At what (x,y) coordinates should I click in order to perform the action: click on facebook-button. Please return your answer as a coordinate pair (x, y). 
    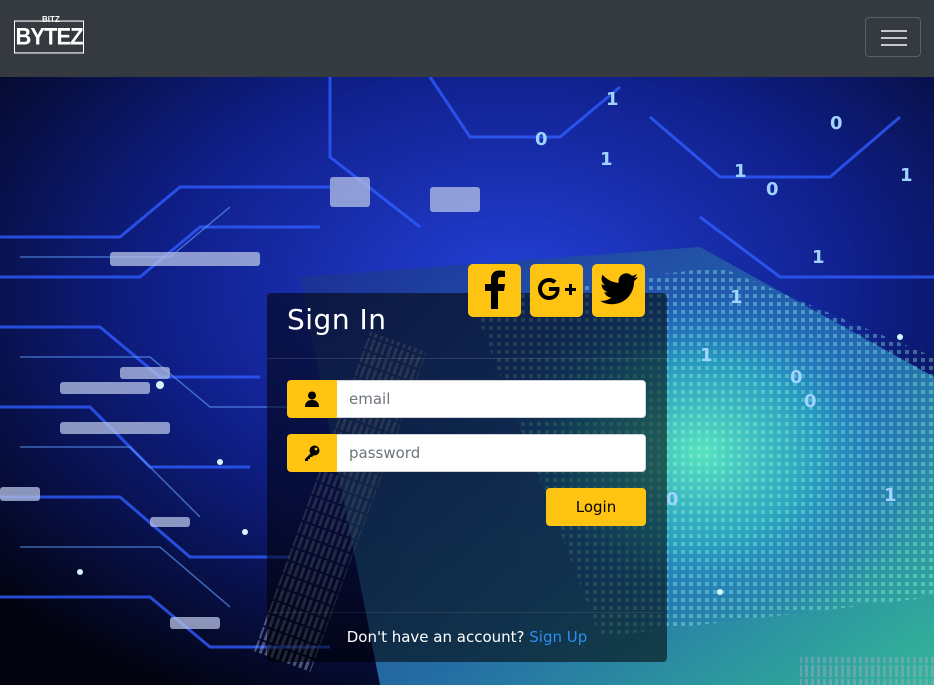
    Looking at the image, I should click on (494, 290).